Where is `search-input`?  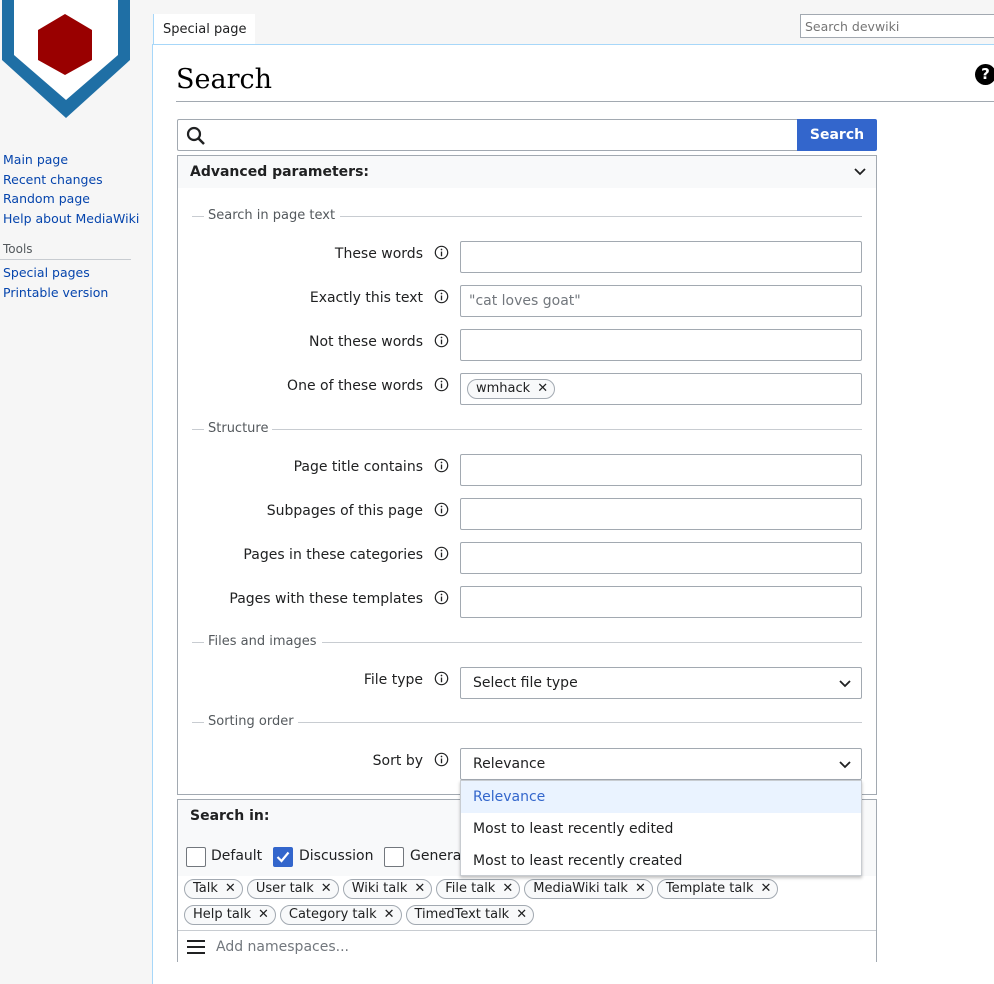 search-input is located at coordinates (499, 136).